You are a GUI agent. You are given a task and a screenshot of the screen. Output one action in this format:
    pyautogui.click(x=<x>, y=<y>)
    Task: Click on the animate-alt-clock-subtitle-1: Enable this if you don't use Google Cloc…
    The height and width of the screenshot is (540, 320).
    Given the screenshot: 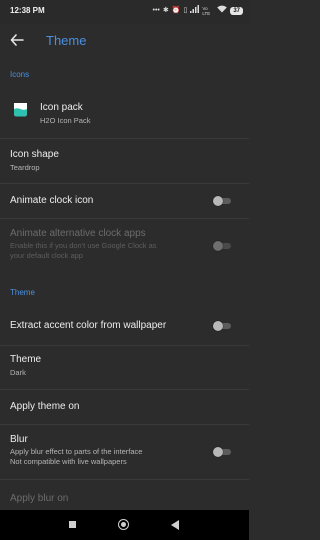 What is the action you would take?
    pyautogui.click(x=83, y=245)
    